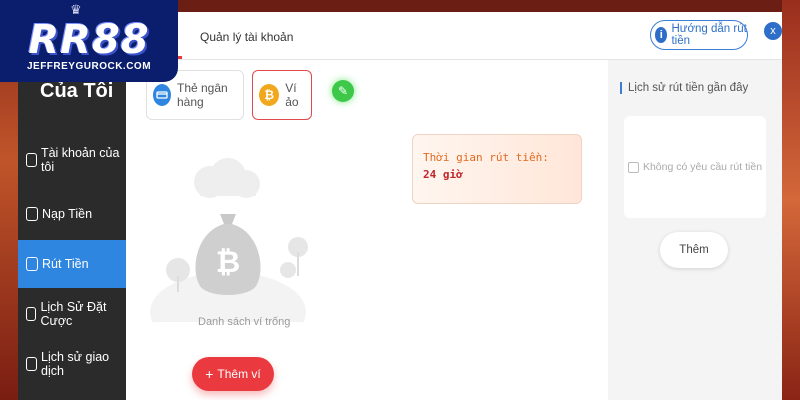 The width and height of the screenshot is (800, 400). What do you see at coordinates (292, 95) in the screenshot?
I see `method-crypto-wallet-label: Ví ảo` at bounding box center [292, 95].